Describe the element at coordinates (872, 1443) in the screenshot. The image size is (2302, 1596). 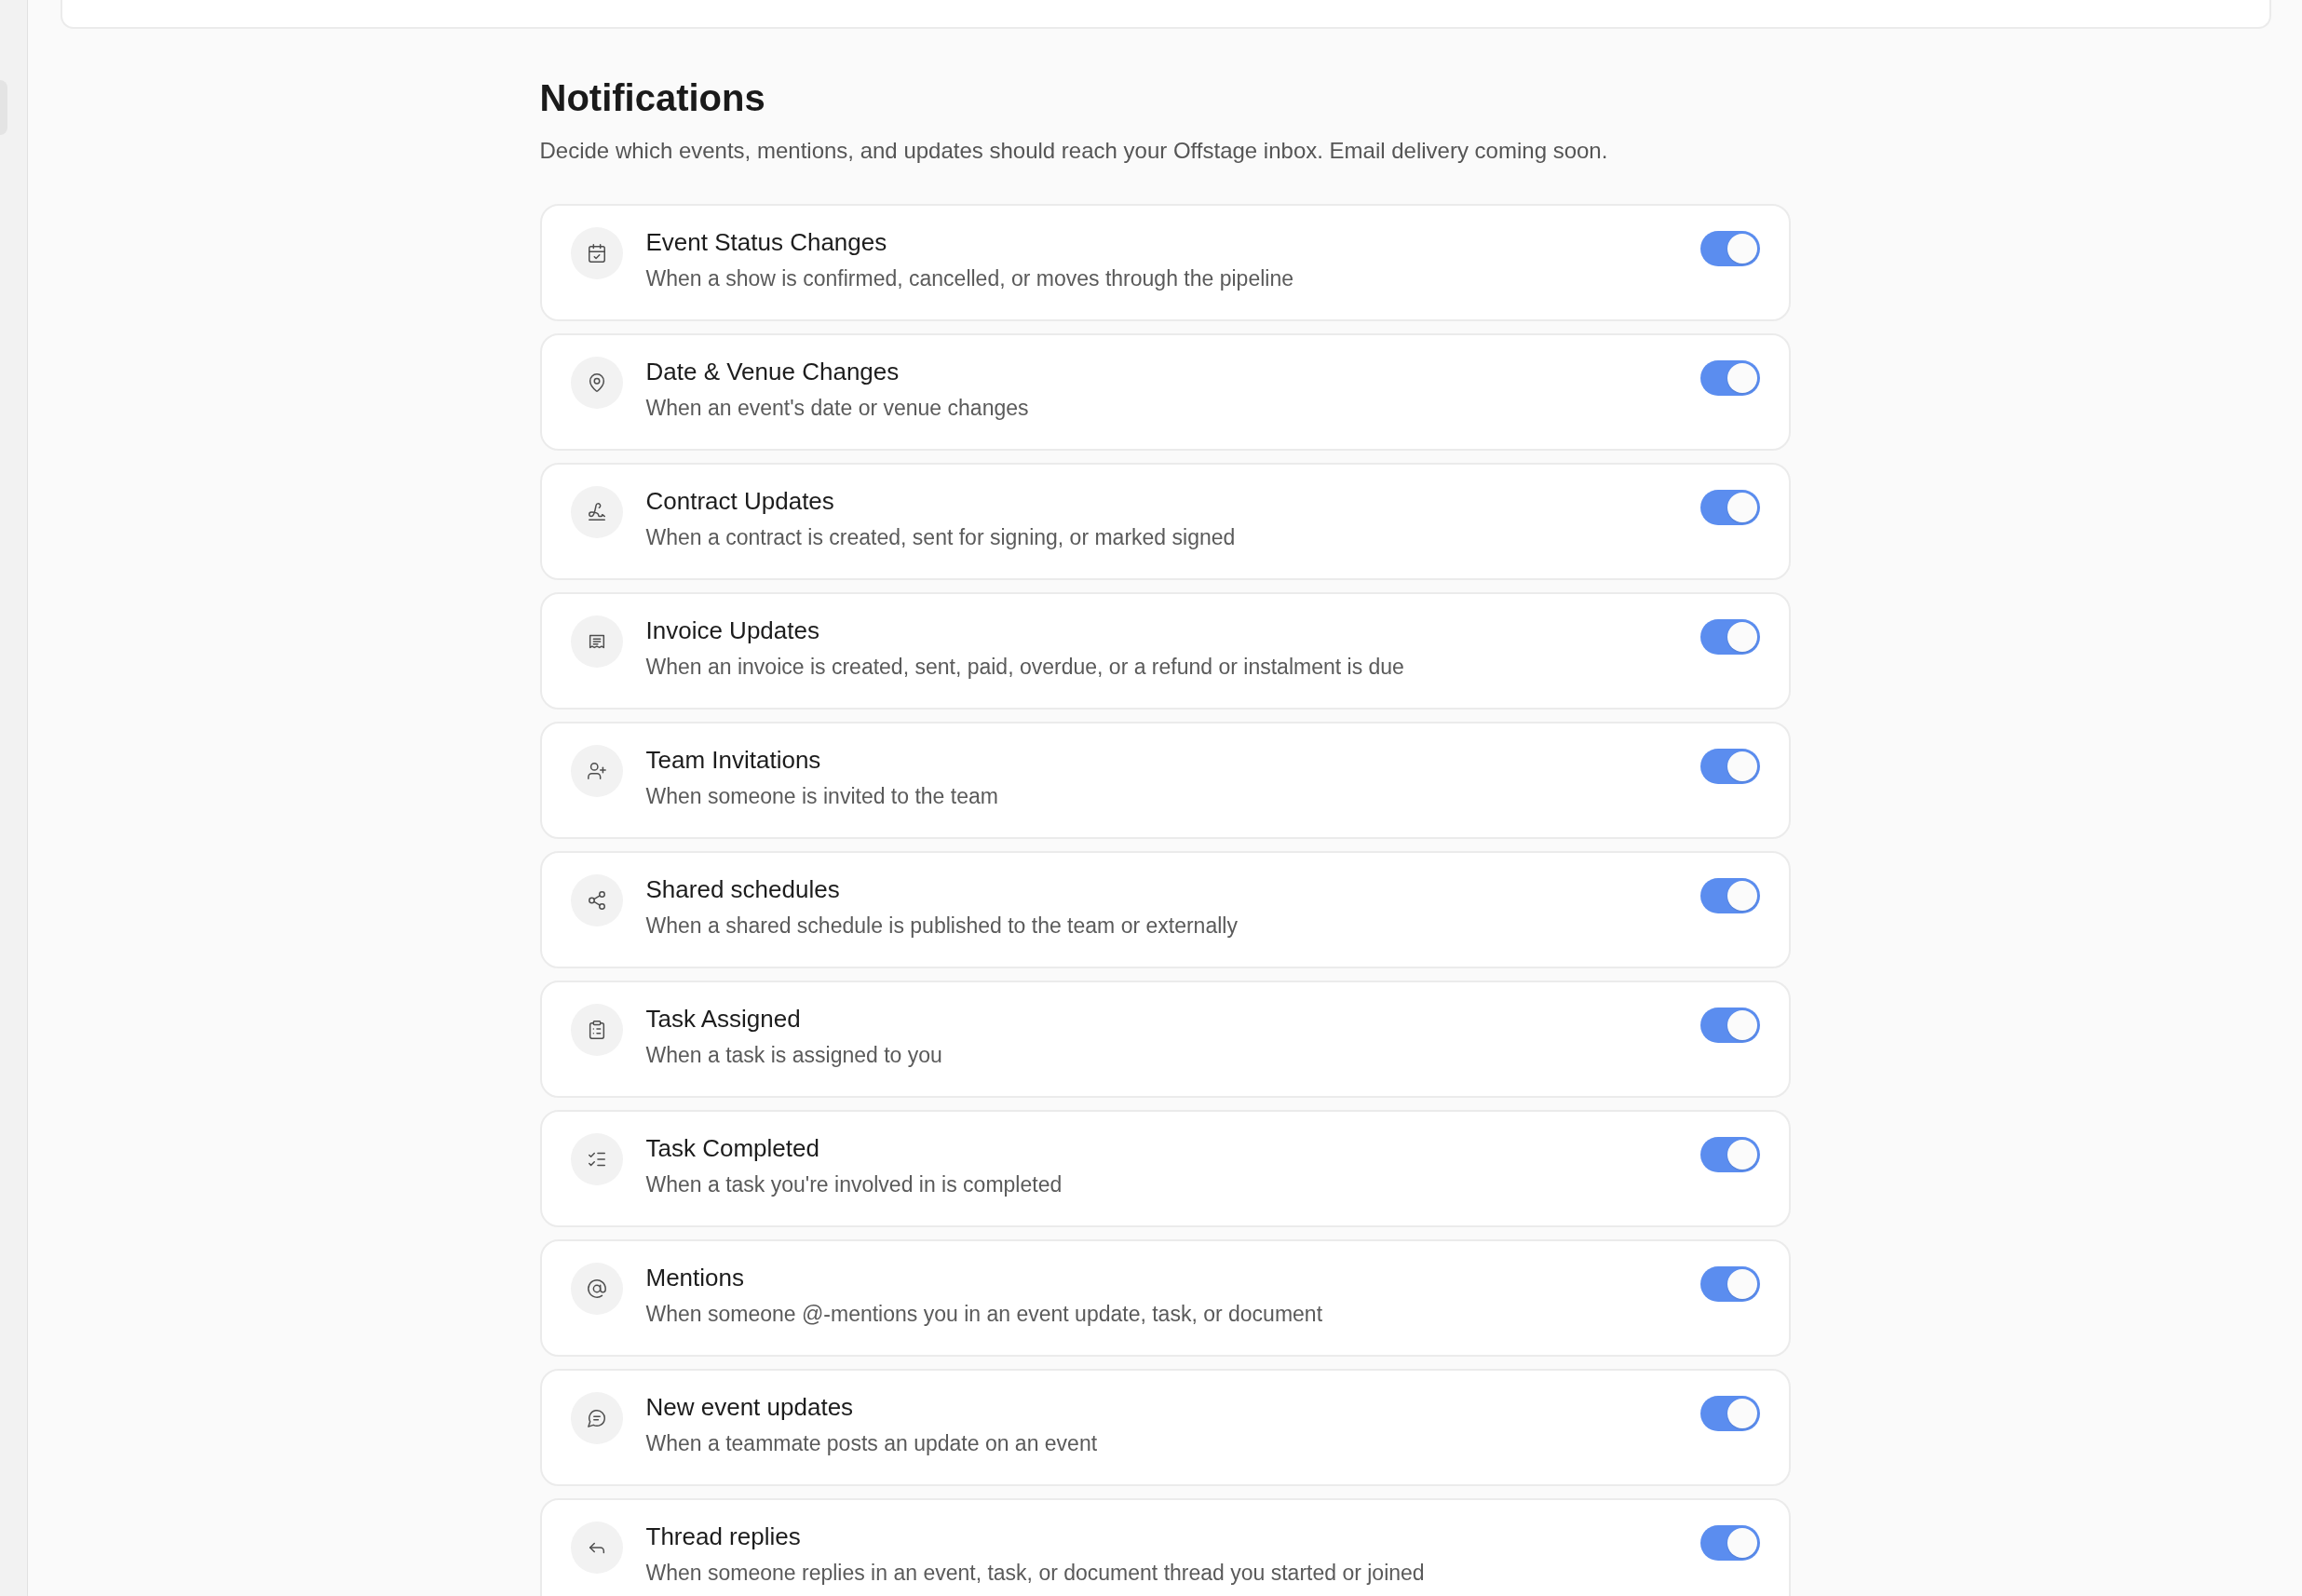
I see `notification-description: When a teammate posts an update on an event` at that location.